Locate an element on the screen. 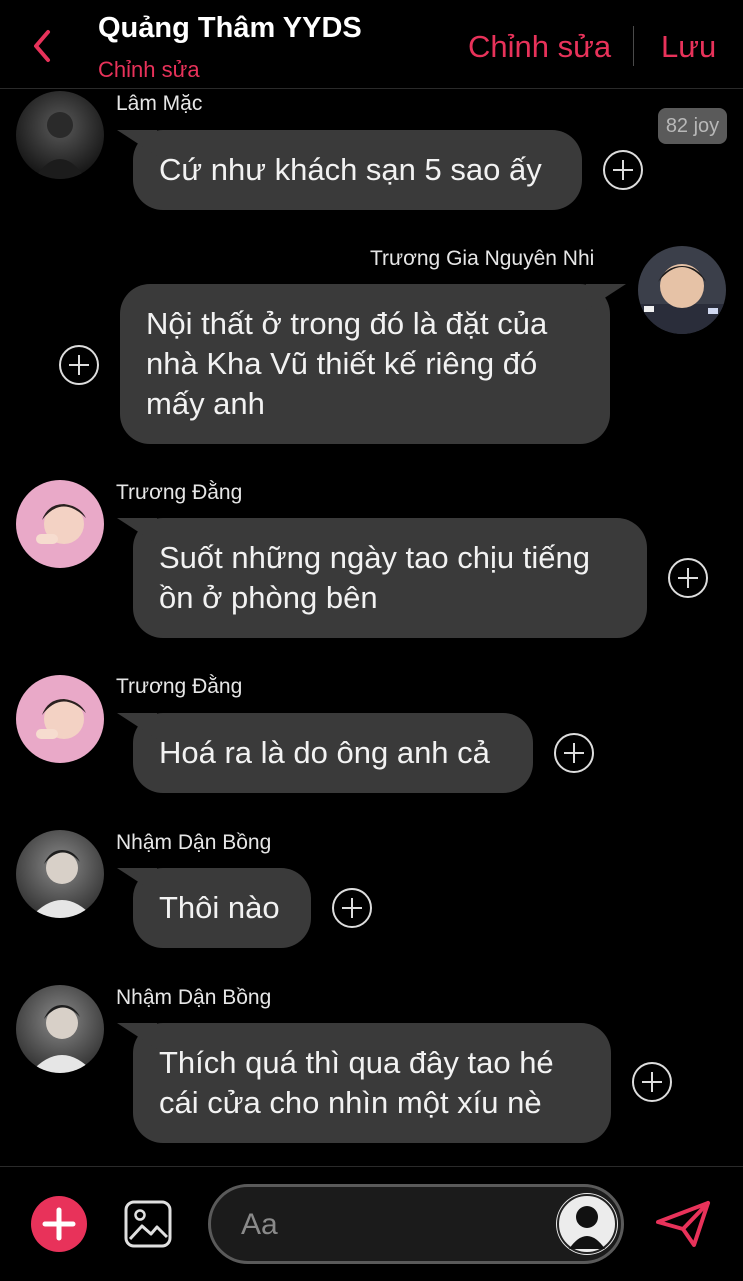 This screenshot has width=743, height=1281. chat-title: Quảng Thâm YYDS is located at coordinates (230, 28).